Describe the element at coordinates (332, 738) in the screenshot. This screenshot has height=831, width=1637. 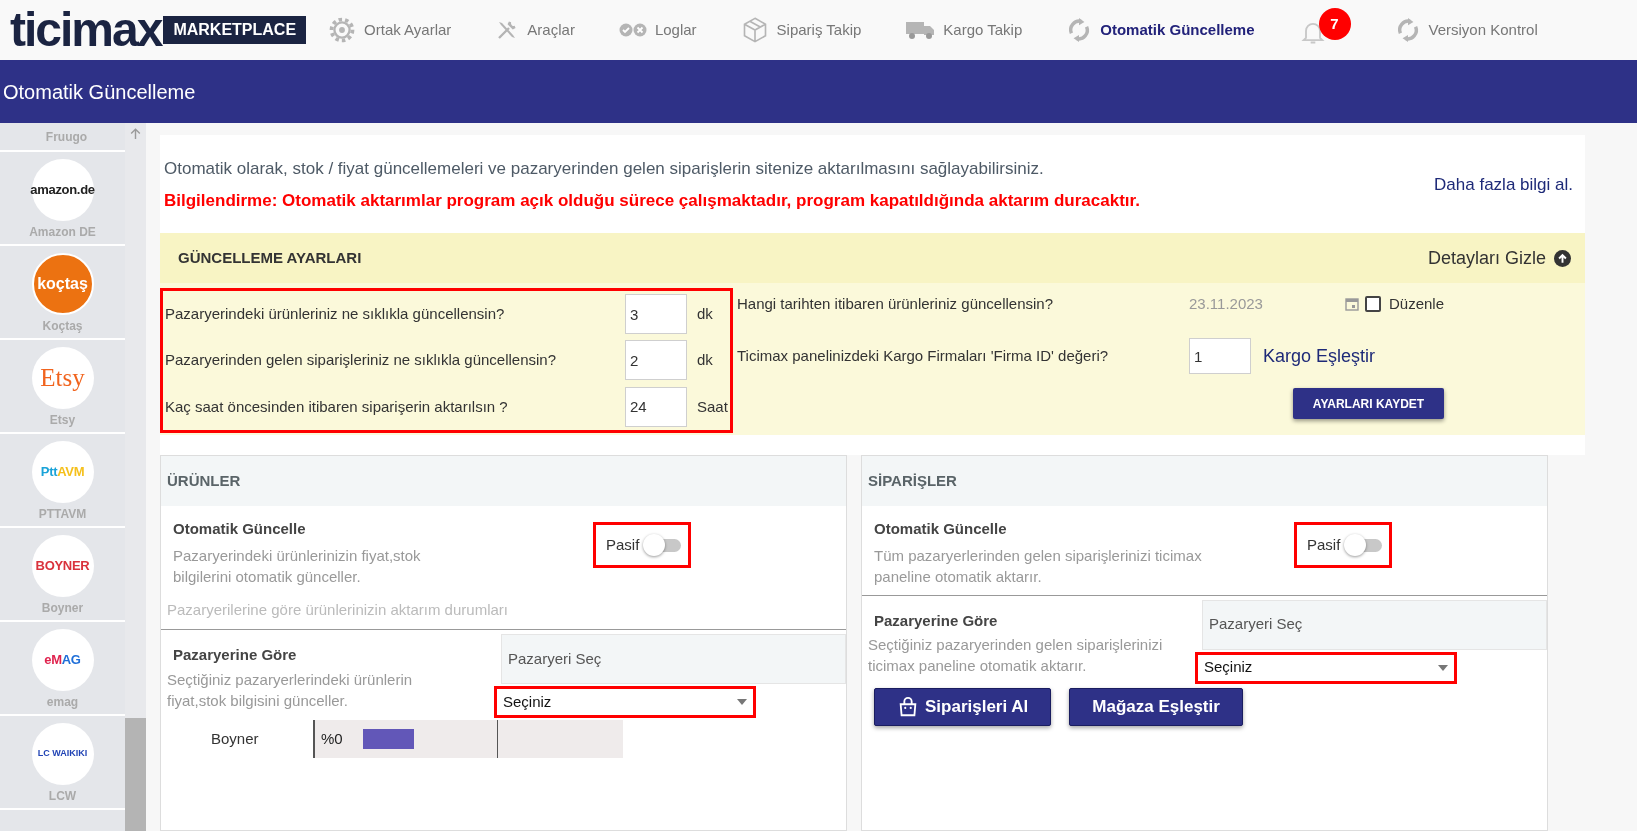
I see `percent-text: %0` at that location.